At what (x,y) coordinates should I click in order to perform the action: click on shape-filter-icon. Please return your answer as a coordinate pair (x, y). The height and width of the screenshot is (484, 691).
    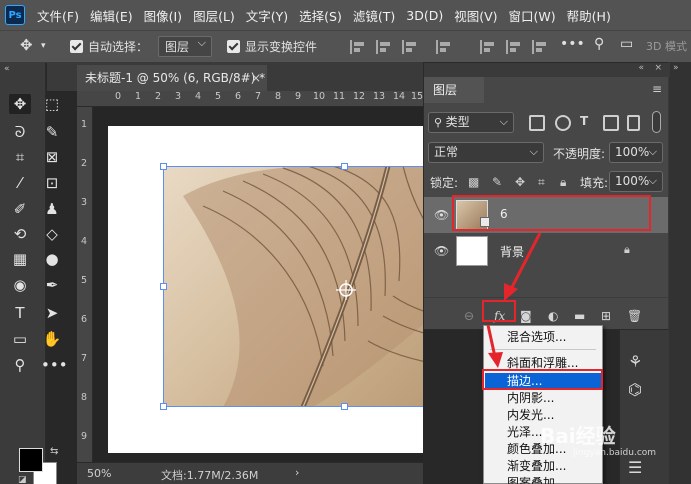
    Looking at the image, I should click on (611, 123).